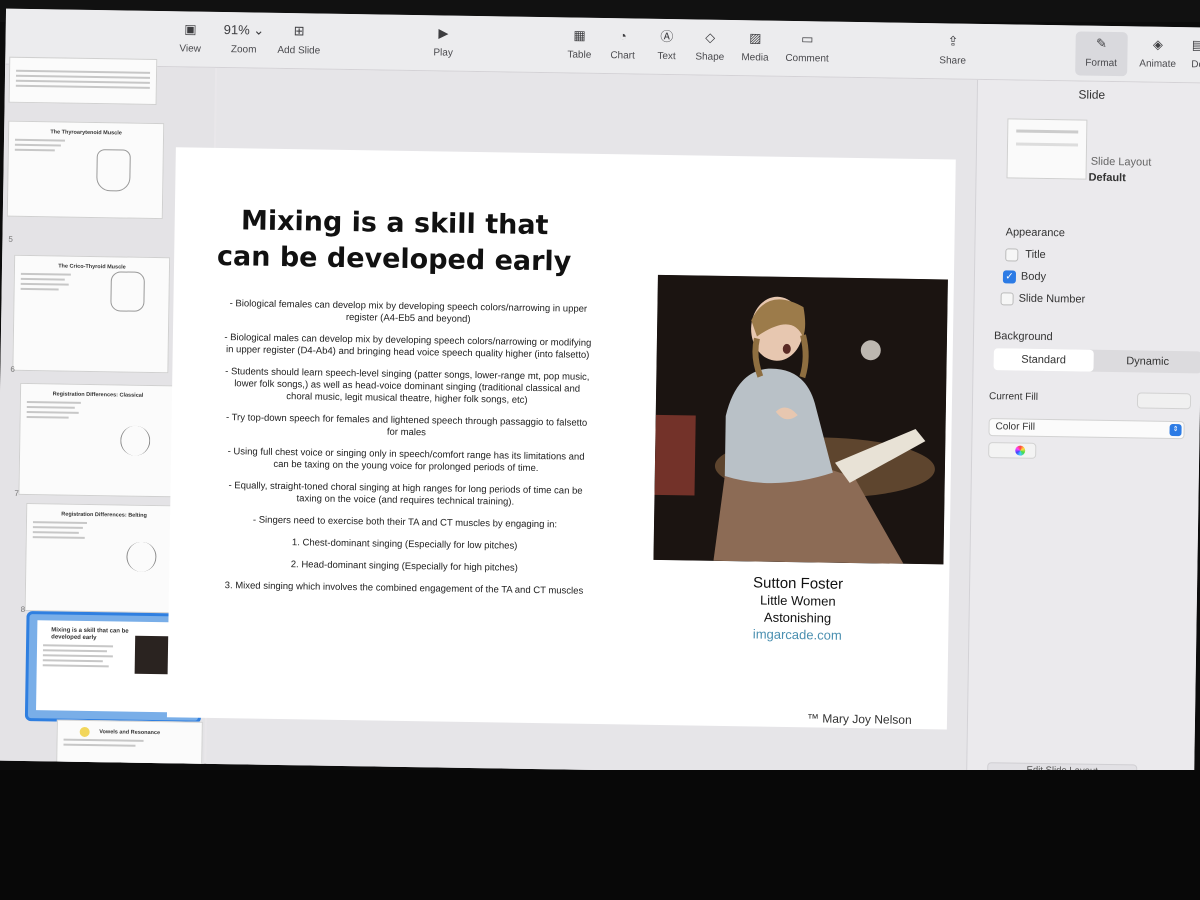 This screenshot has height=900, width=1200. What do you see at coordinates (709, 46) in the screenshot?
I see `shape-button: ◇ Shape` at bounding box center [709, 46].